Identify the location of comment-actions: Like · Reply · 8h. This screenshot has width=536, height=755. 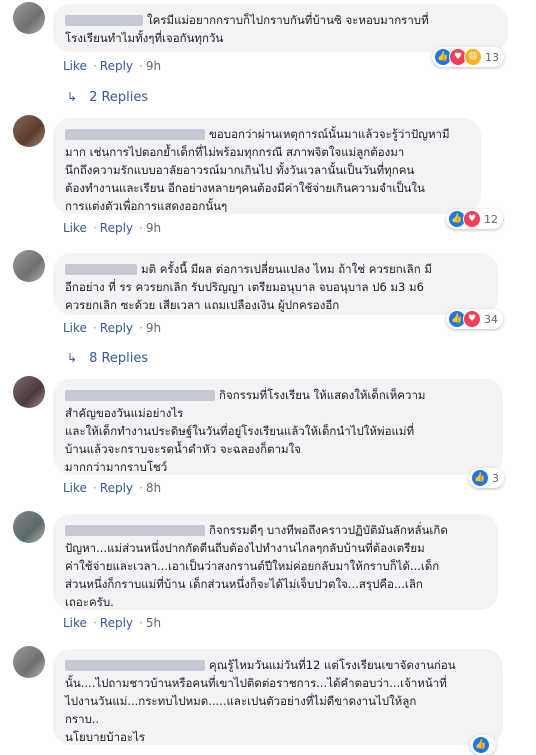
(112, 488).